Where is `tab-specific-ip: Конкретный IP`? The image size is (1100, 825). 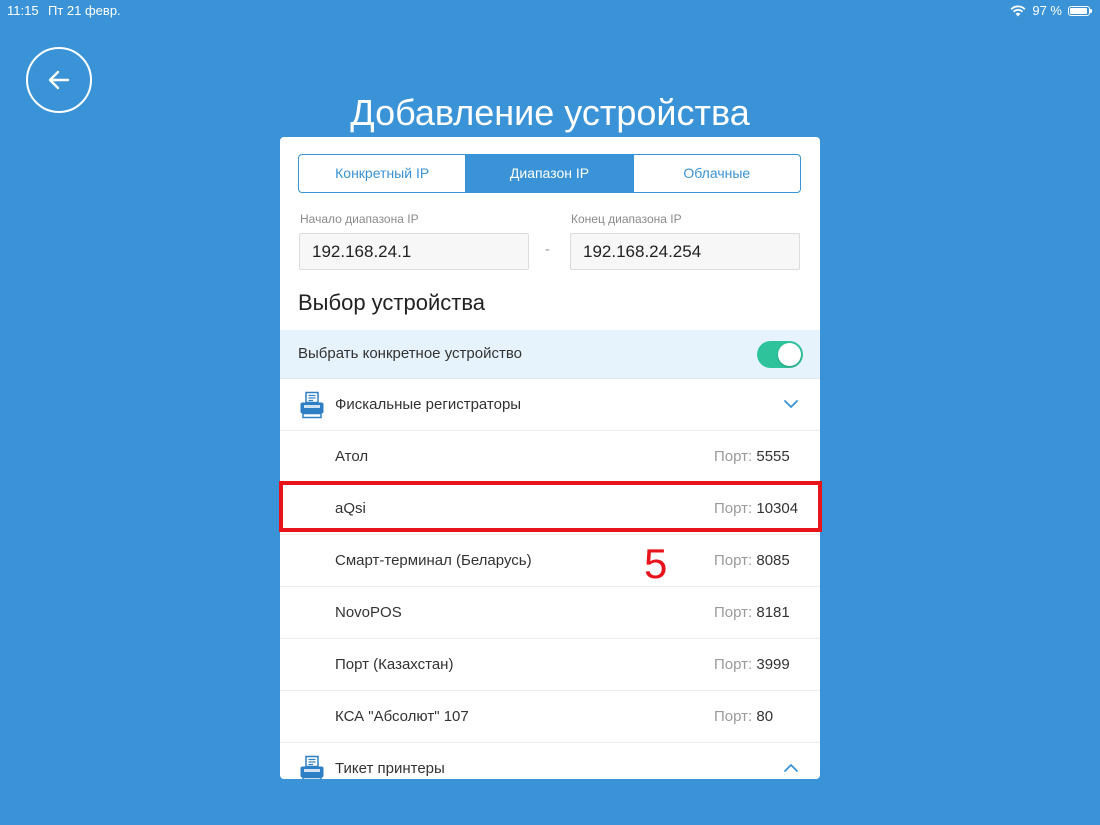
tab-specific-ip: Конкретный IP is located at coordinates (383, 173).